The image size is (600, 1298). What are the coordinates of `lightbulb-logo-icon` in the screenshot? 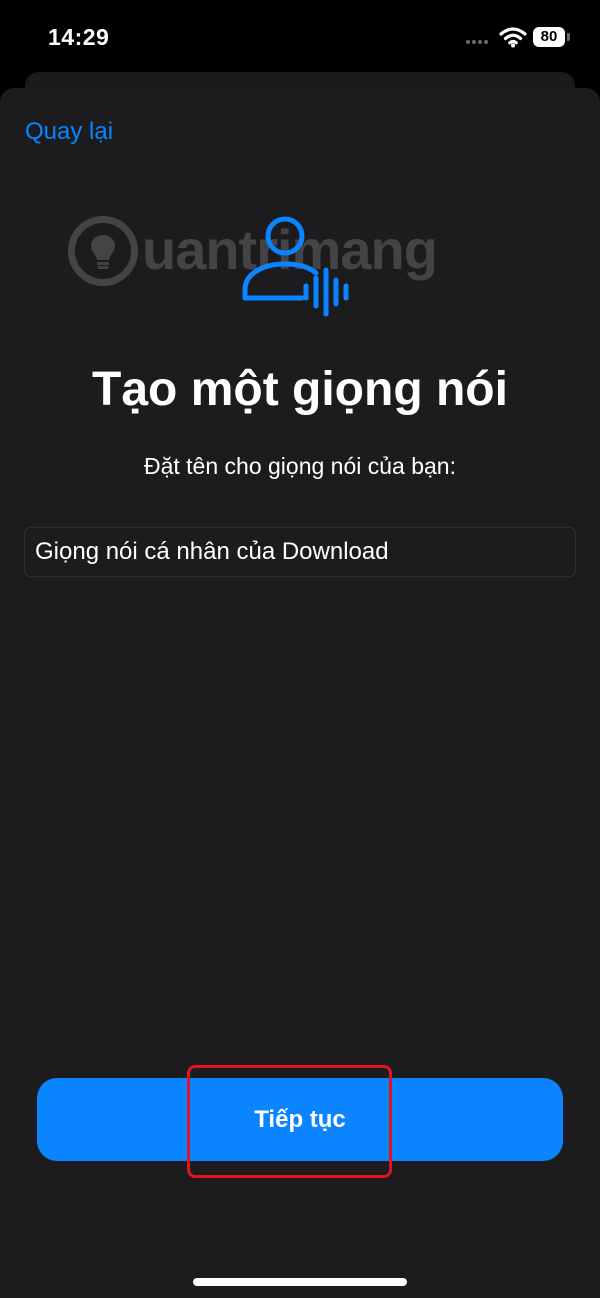 It's located at (103, 251).